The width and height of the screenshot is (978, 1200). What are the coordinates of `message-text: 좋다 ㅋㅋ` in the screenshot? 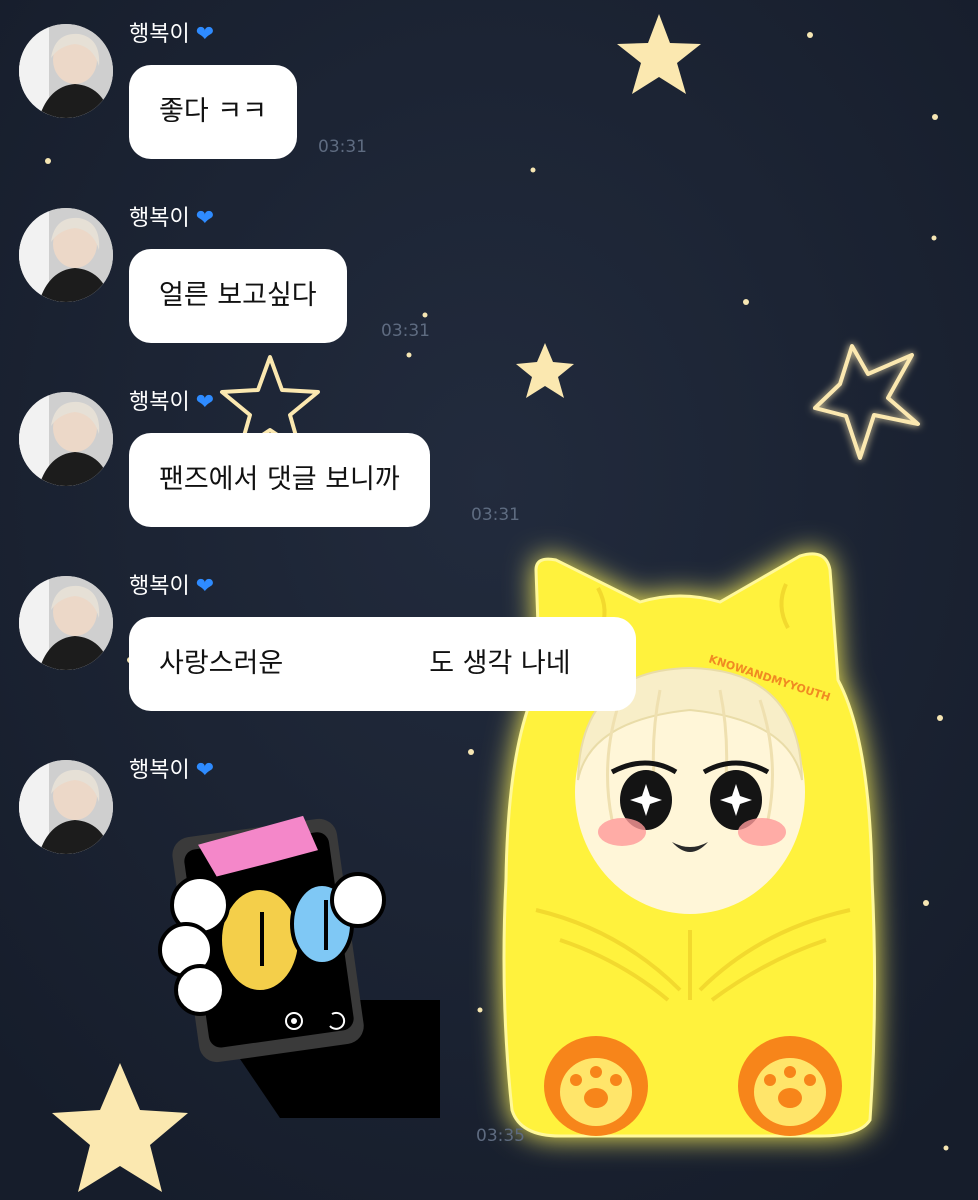 It's located at (213, 111).